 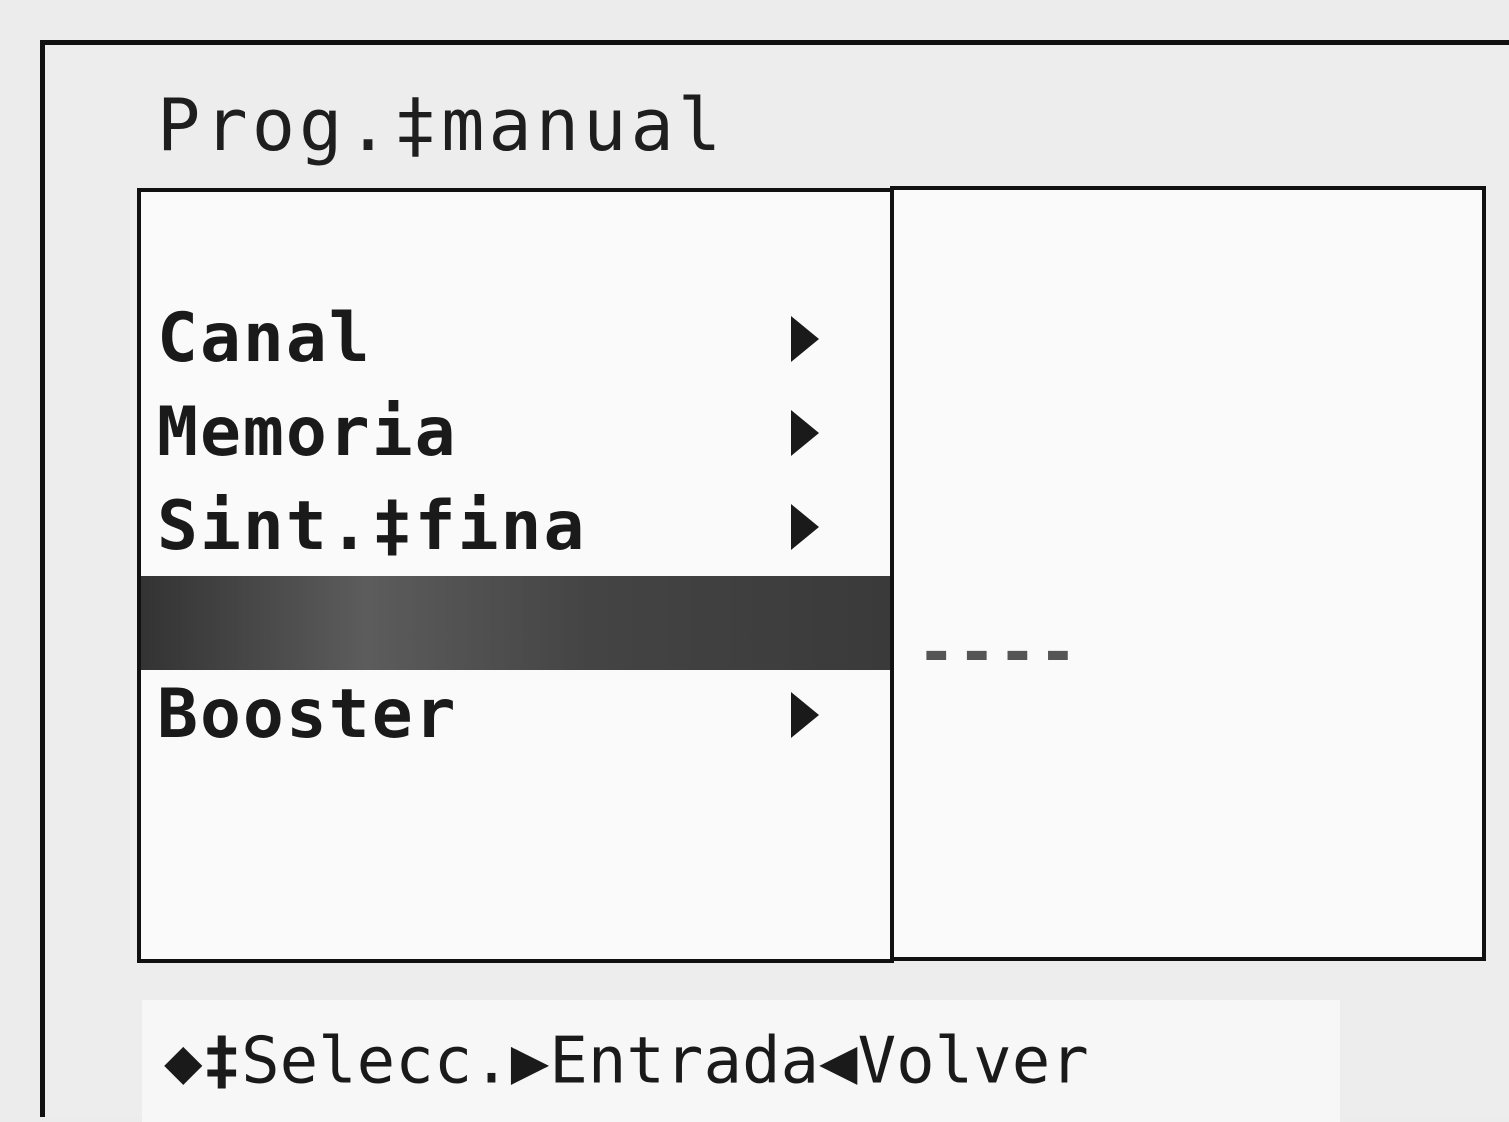 I want to click on menu-item-canal: Canal, so click(x=515, y=339).